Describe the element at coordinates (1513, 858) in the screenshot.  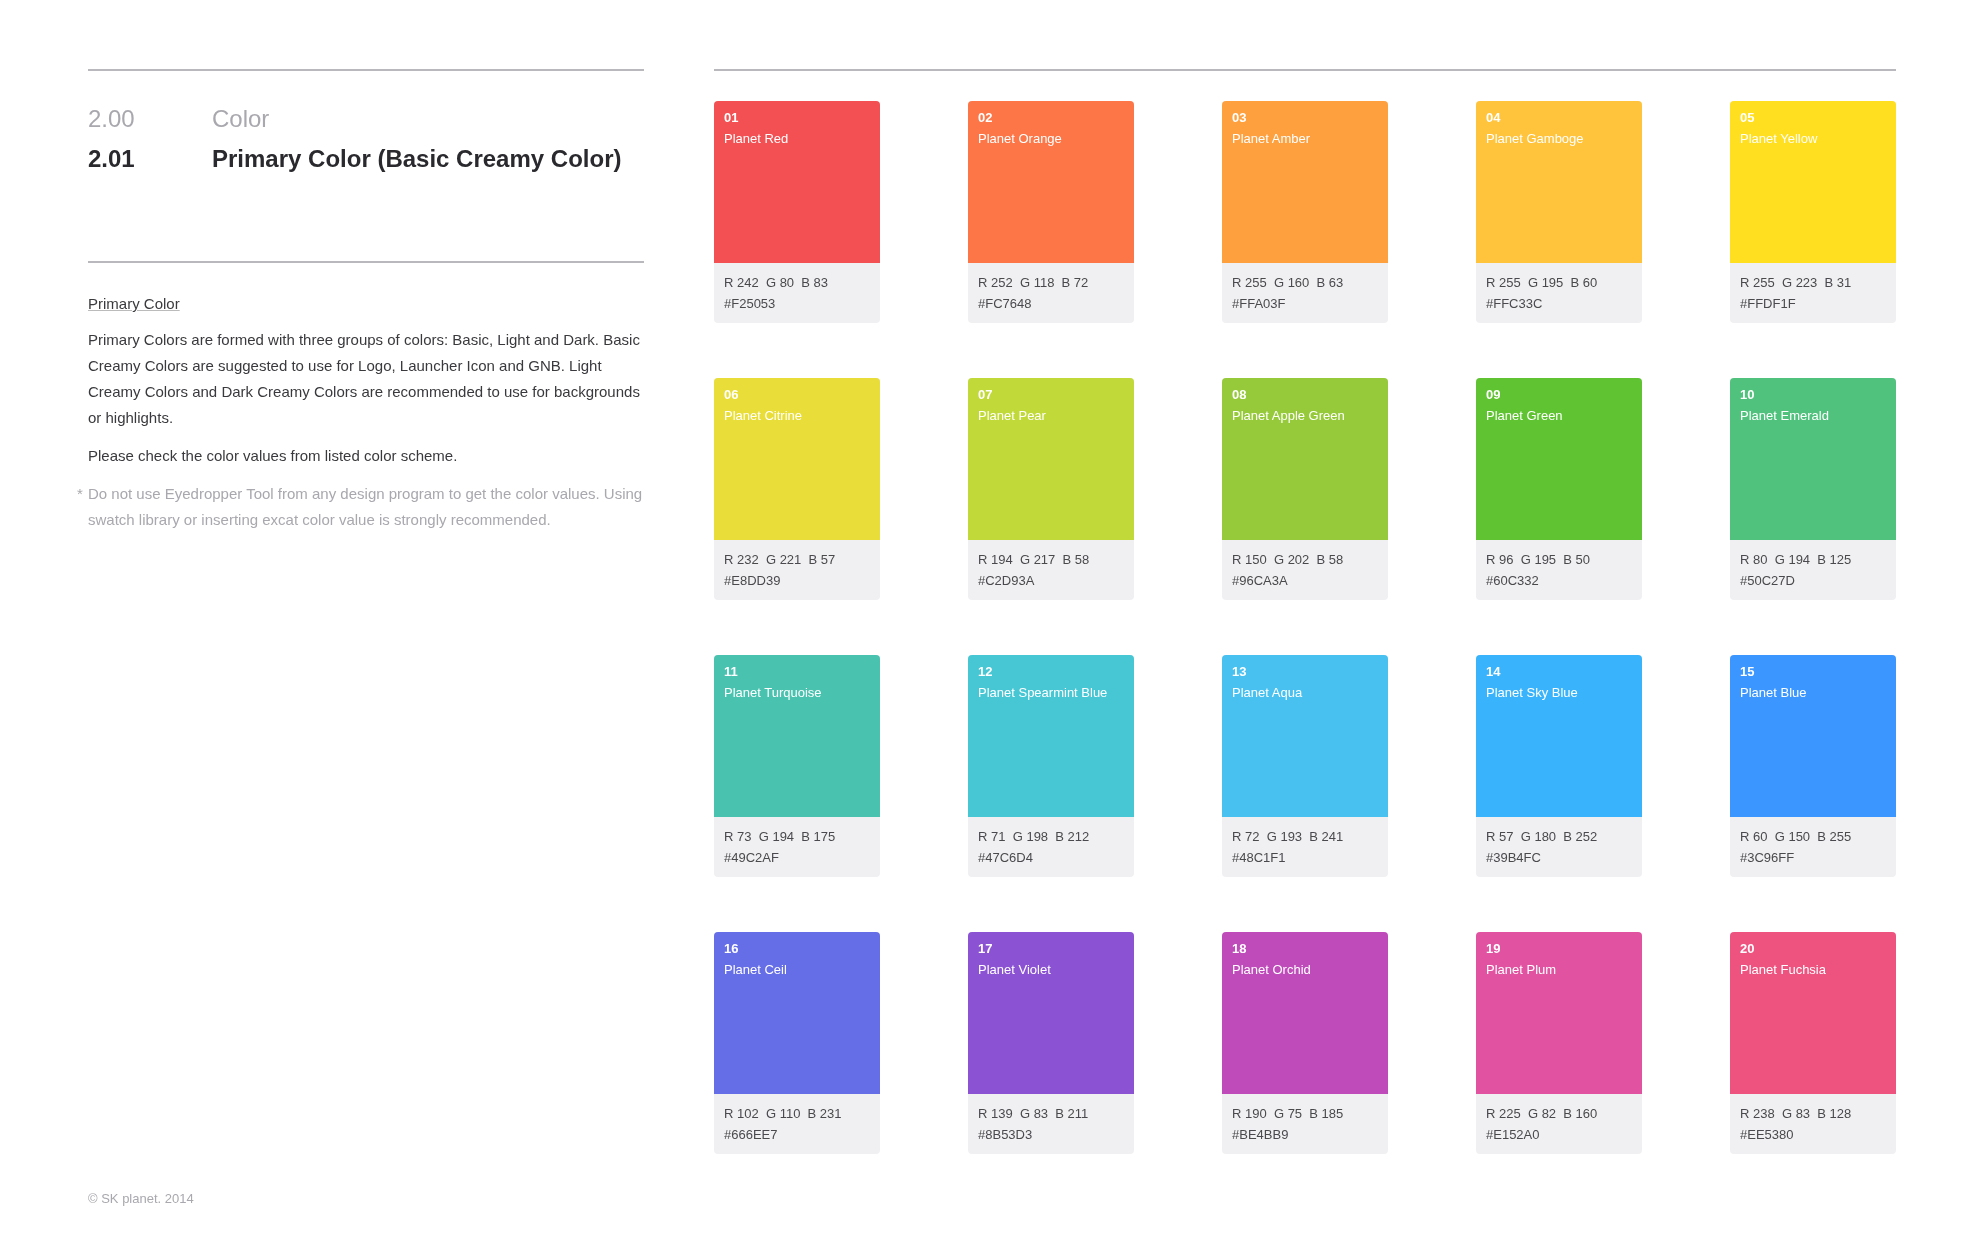
I see `hex-value: #39B4FC` at that location.